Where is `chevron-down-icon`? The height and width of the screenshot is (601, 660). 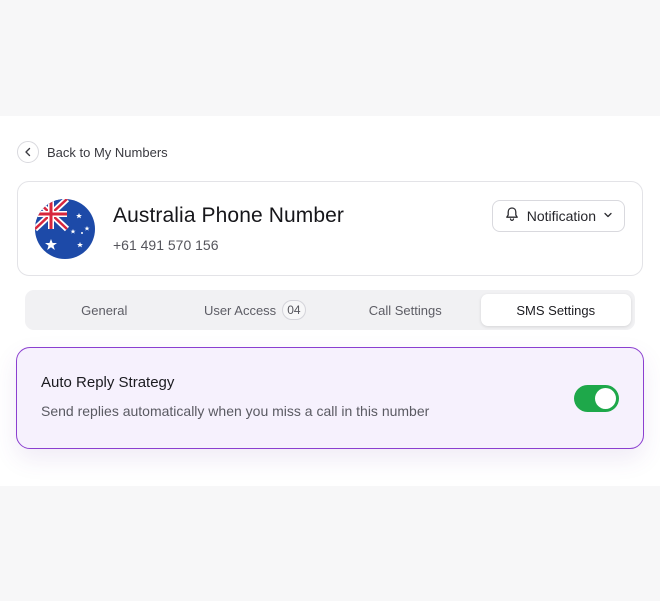 chevron-down-icon is located at coordinates (608, 216).